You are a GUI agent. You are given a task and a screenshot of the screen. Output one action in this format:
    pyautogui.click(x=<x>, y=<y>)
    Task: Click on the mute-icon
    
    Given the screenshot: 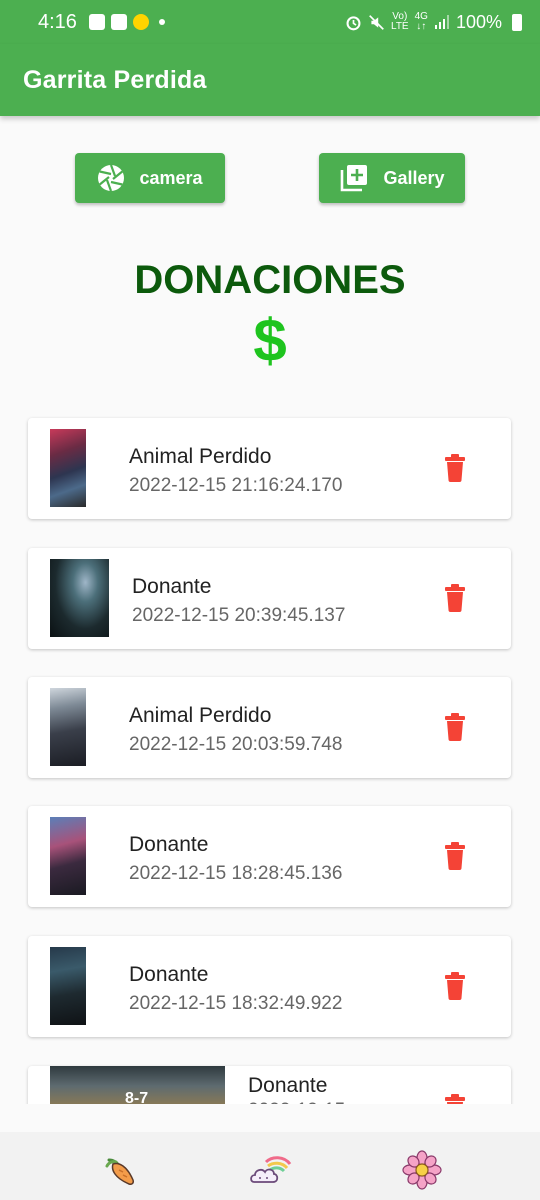 What is the action you would take?
    pyautogui.click(x=376, y=22)
    